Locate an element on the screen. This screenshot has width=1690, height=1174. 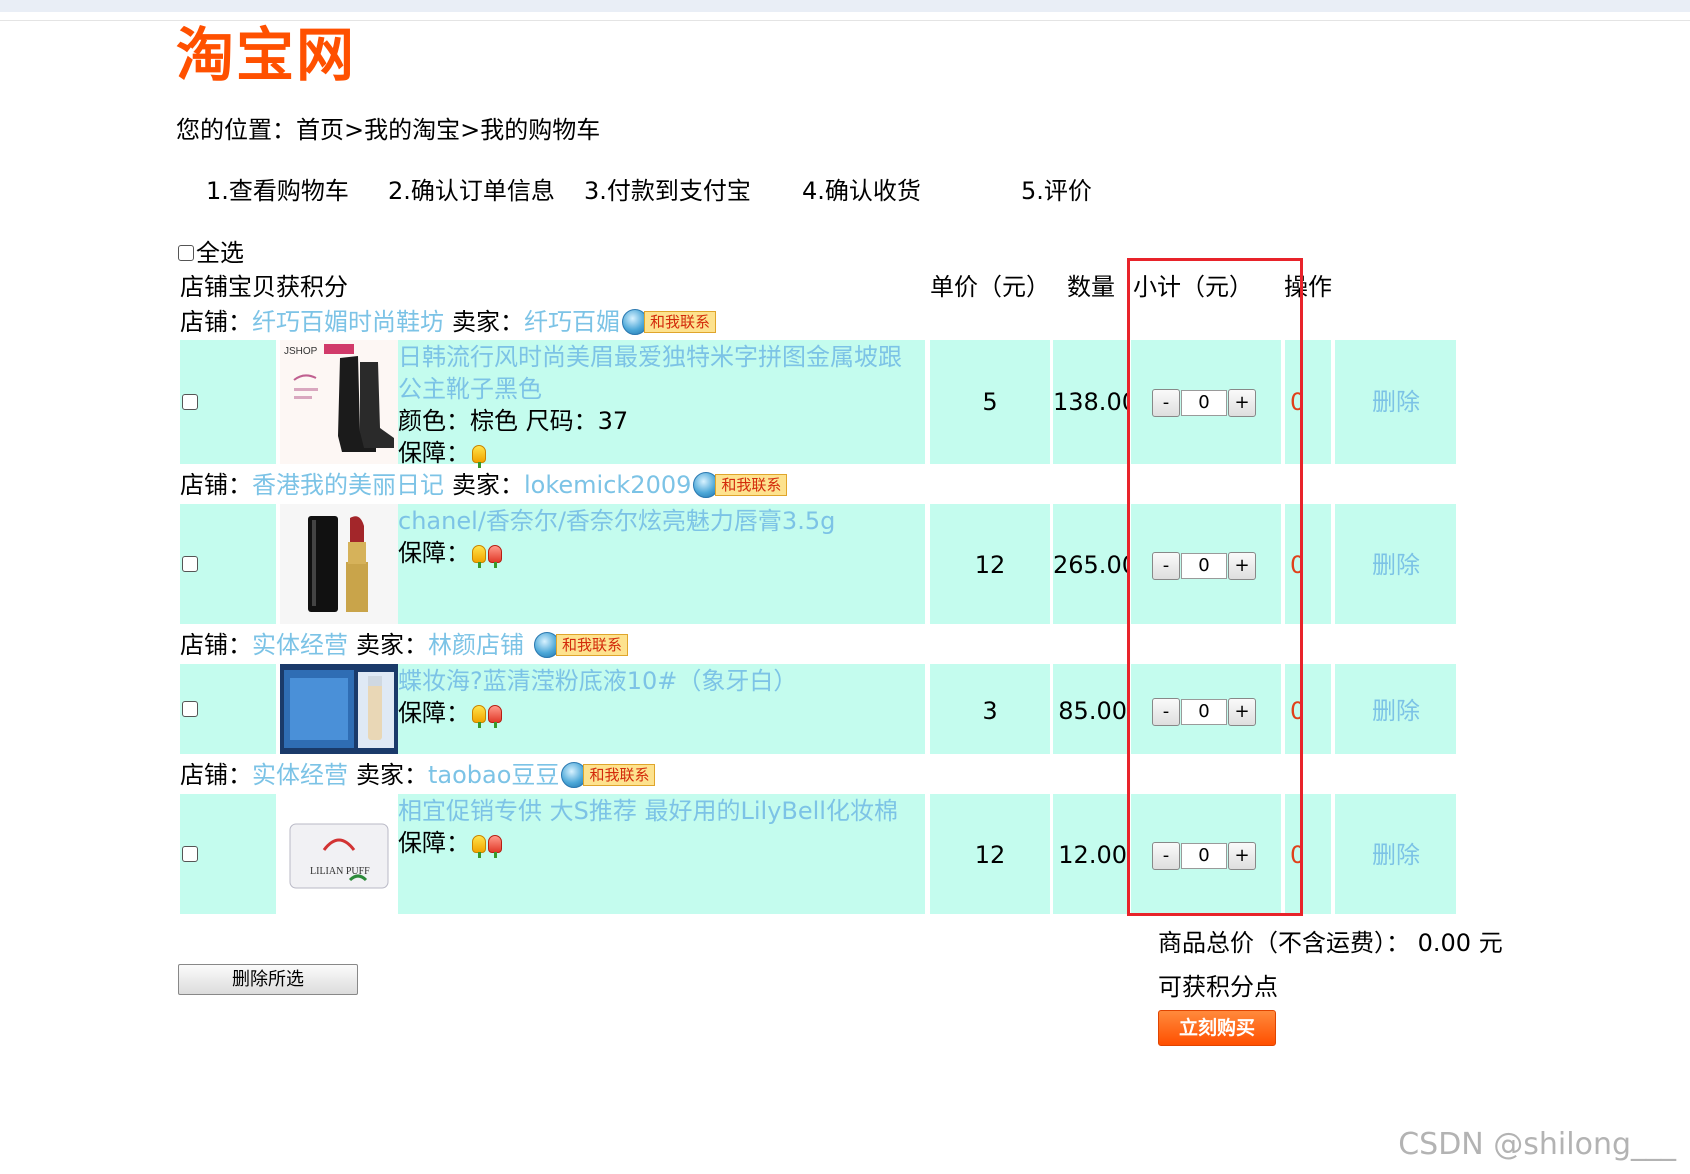
product-info-cell: 蝶妆海?蓝清滢粉底液10#（象牙白） 保障： is located at coordinates (661, 709).